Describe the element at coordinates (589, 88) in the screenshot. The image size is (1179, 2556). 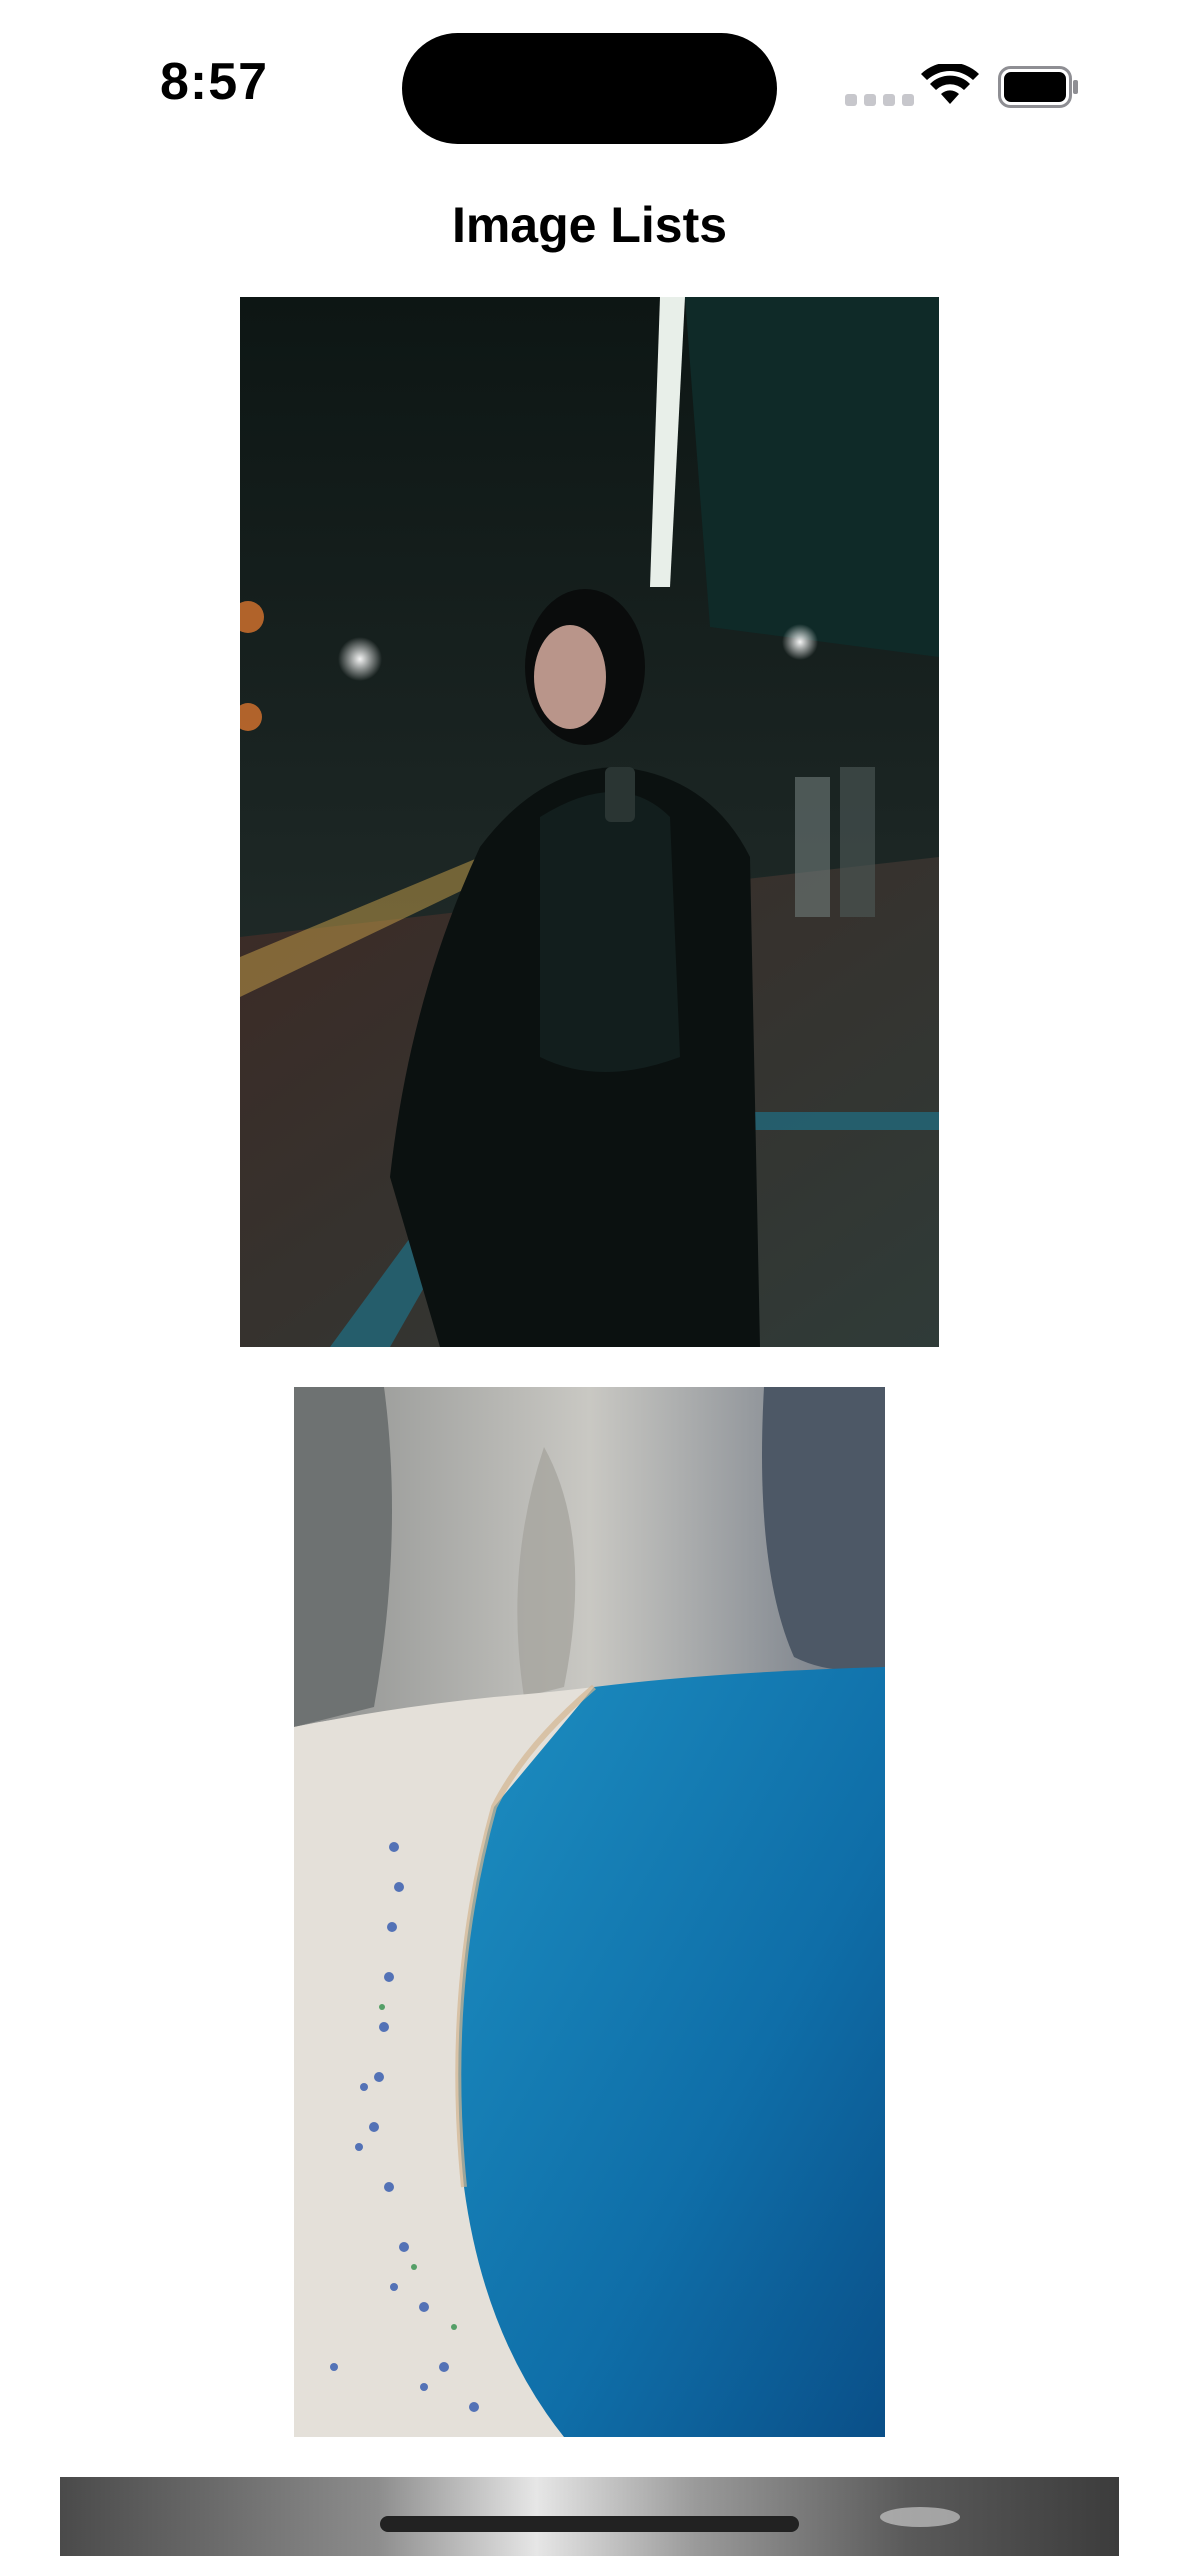
I see `dynamic-island` at that location.